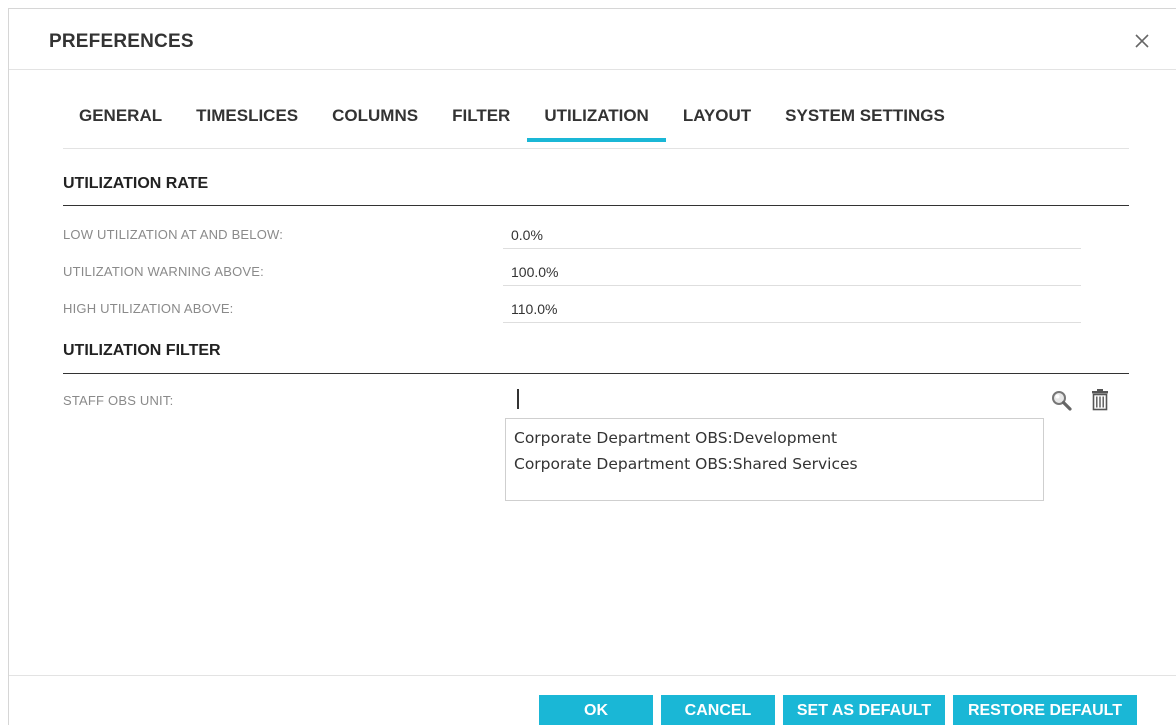 This screenshot has width=1176, height=725. I want to click on tab-filter: FILTER, so click(481, 125).